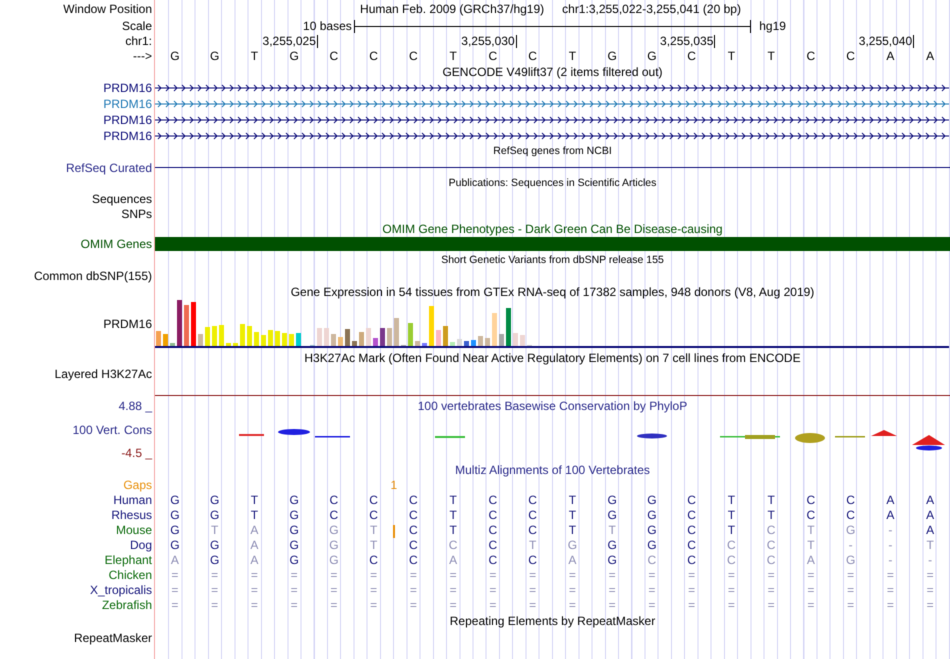  I want to click on coordinate-tick: 3,255,040, so click(886, 41).